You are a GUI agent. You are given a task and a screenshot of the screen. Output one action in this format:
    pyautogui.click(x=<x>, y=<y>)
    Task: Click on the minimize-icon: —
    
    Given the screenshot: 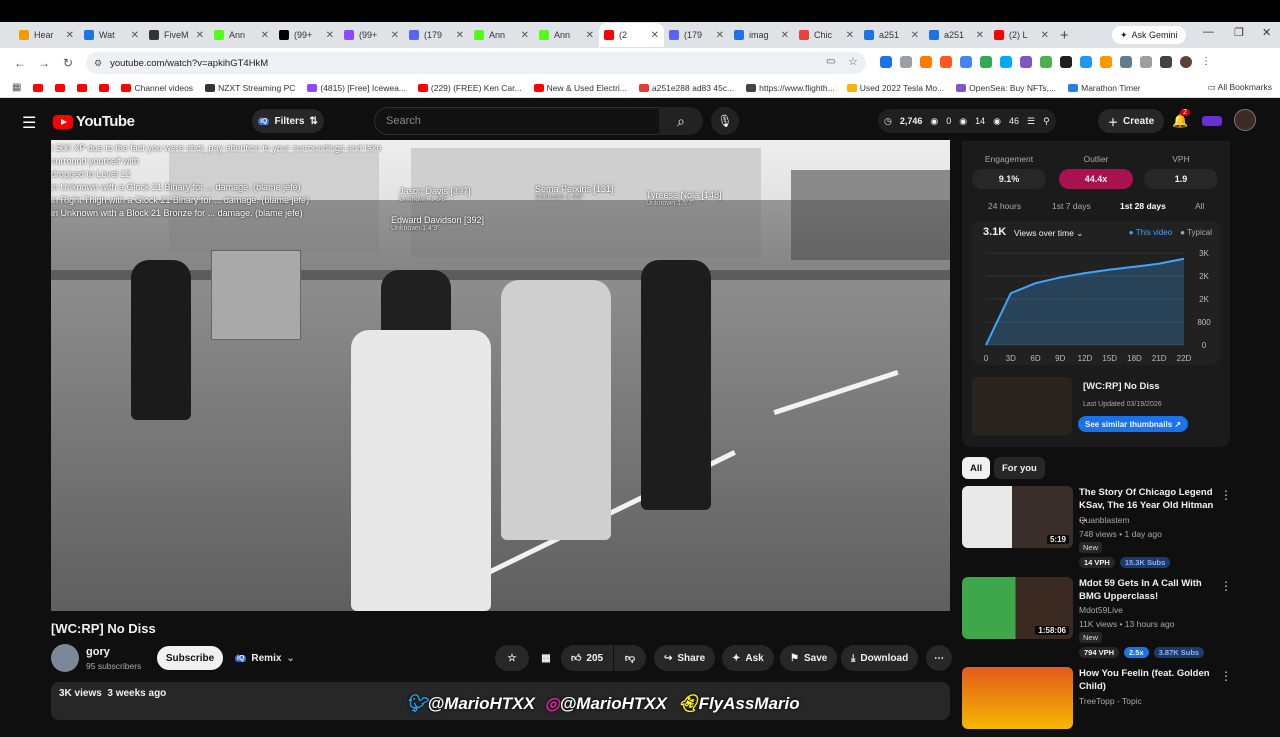 What is the action you would take?
    pyautogui.click(x=1208, y=32)
    